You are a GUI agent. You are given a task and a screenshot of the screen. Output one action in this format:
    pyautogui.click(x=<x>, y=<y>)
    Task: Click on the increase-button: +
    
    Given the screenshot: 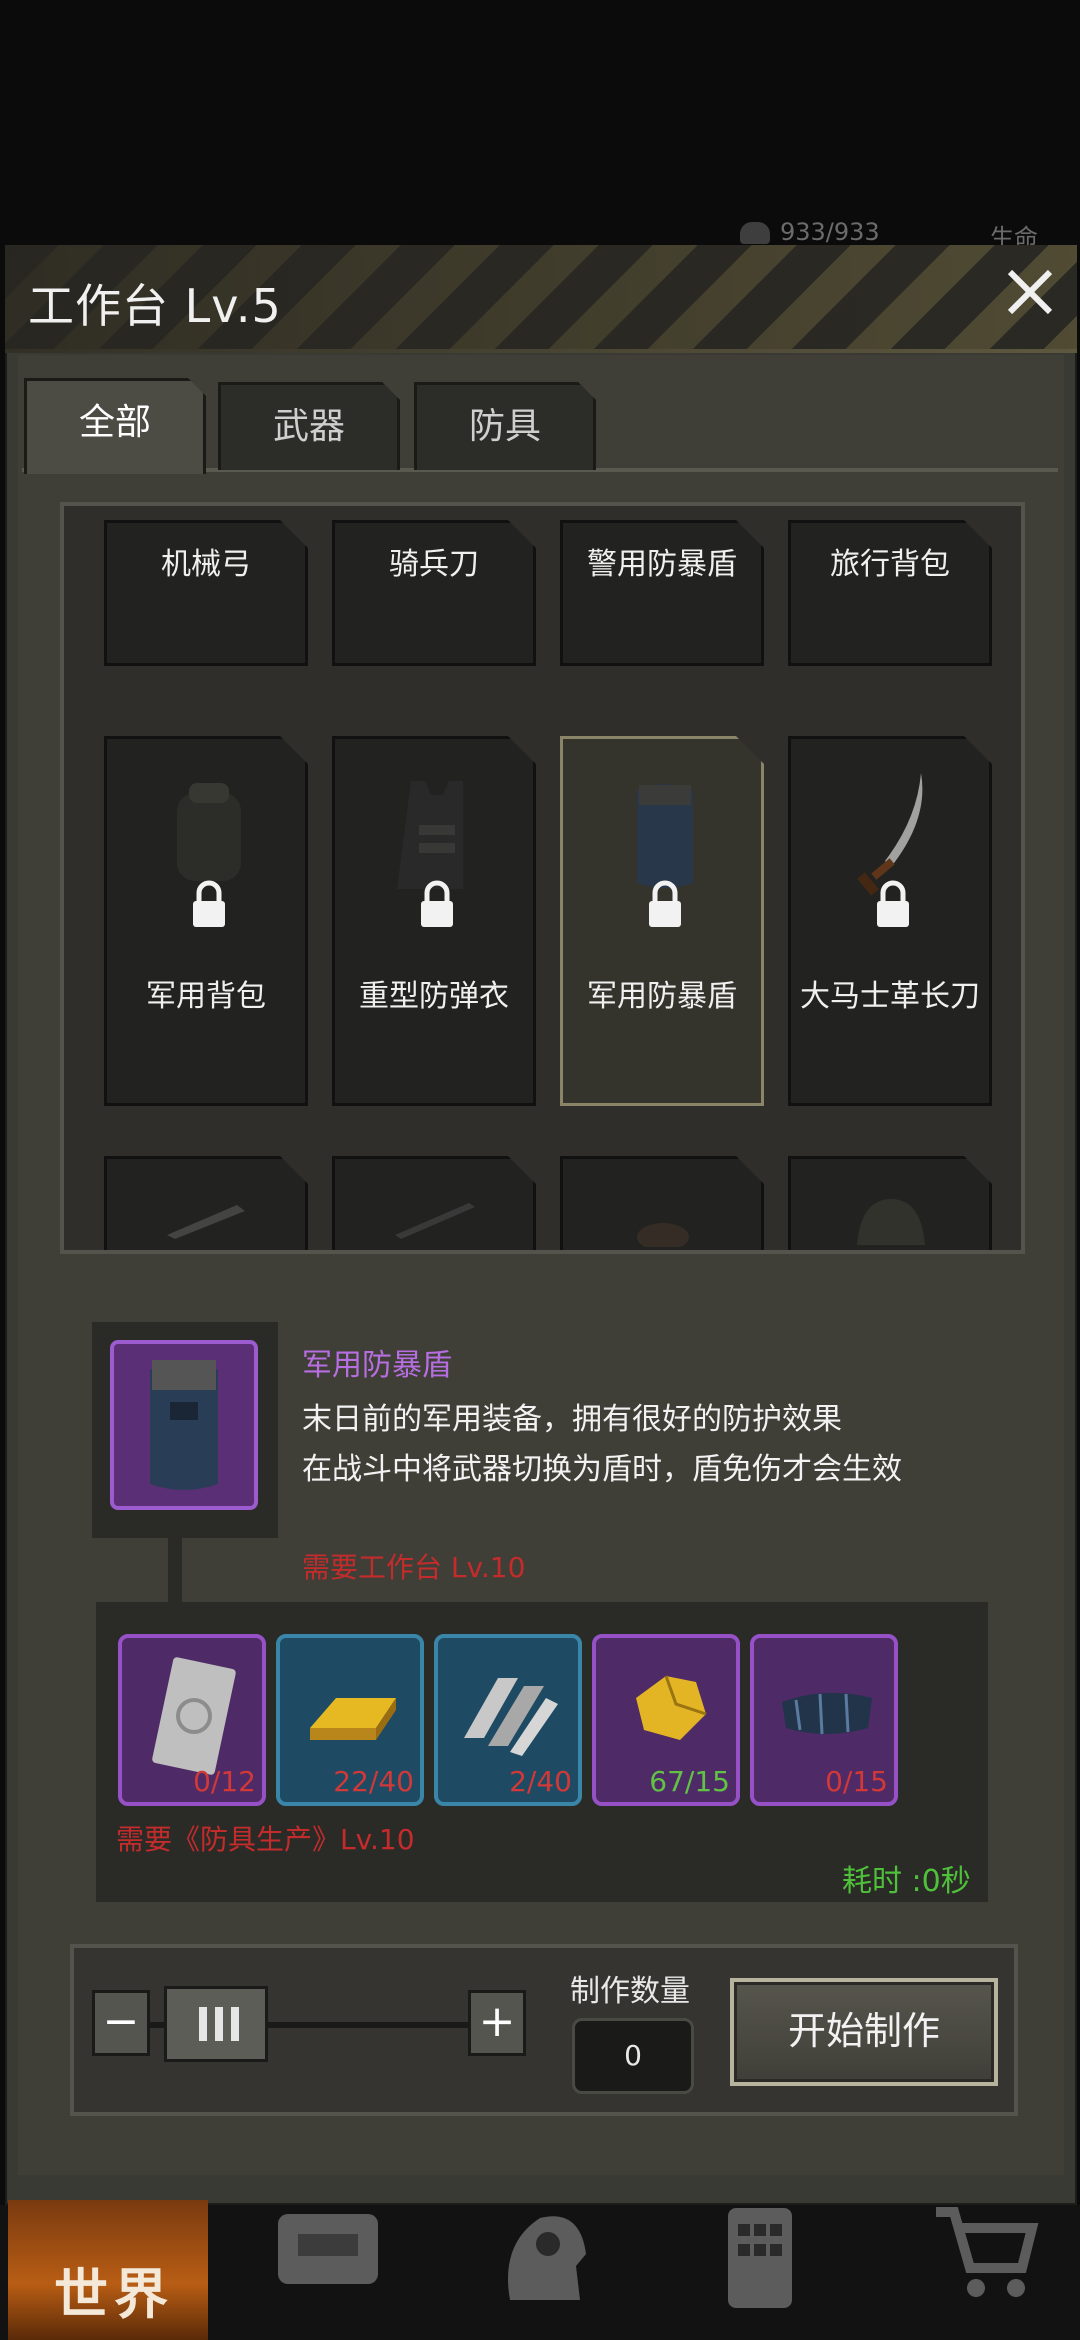 What is the action you would take?
    pyautogui.click(x=497, y=2023)
    